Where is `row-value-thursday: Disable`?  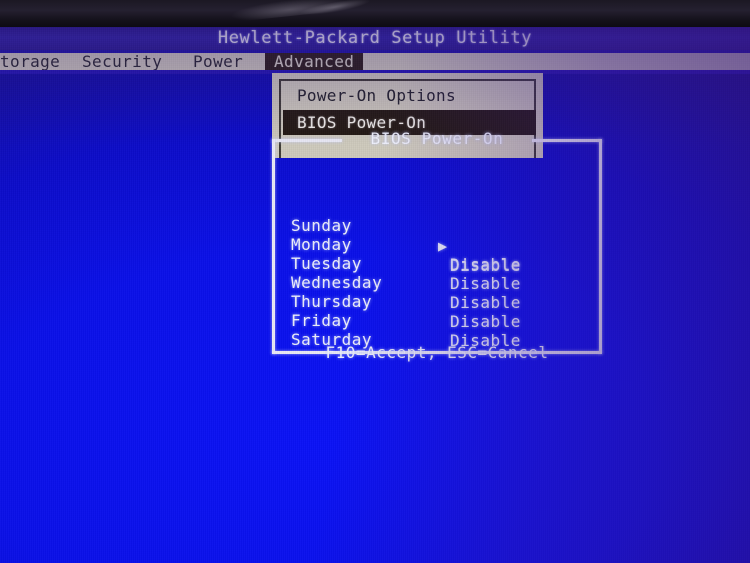
row-value-thursday: Disable is located at coordinates (485, 322).